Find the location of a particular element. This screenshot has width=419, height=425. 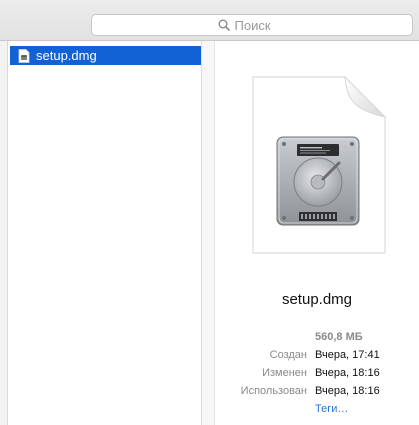

search-field is located at coordinates (252, 25).